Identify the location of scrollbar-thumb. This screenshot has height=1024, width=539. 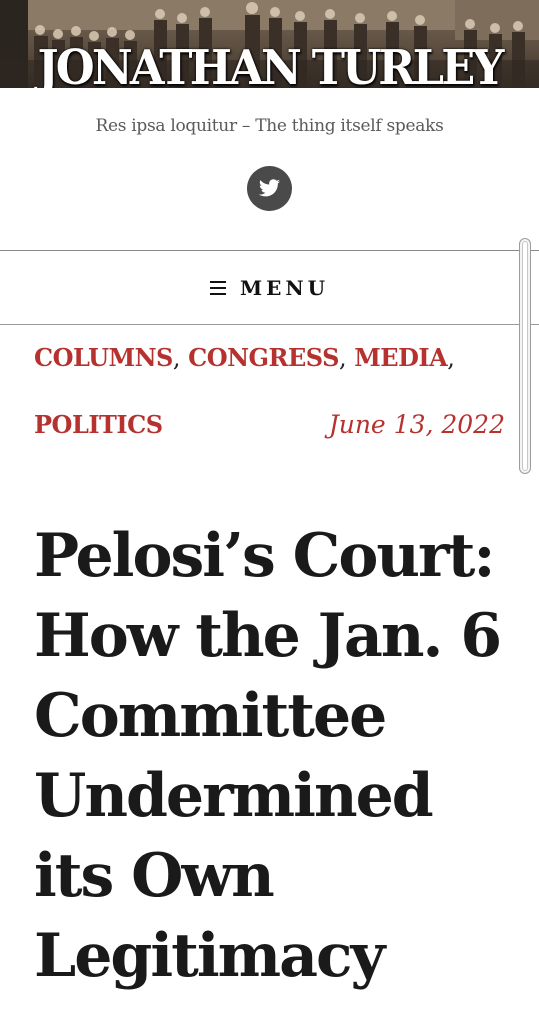
(525, 356).